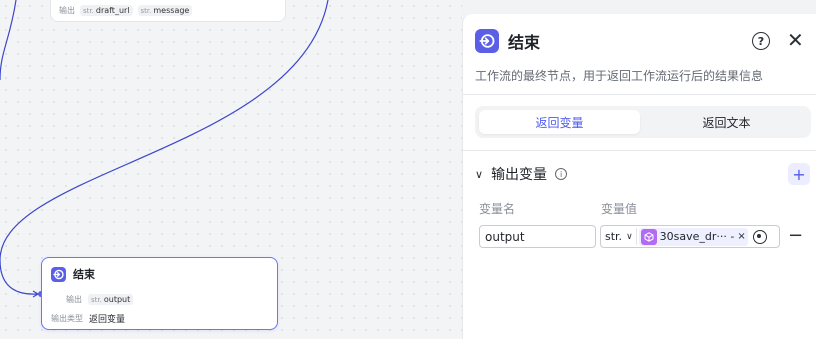 This screenshot has height=339, width=816. I want to click on panel-header: 结束, so click(507, 41).